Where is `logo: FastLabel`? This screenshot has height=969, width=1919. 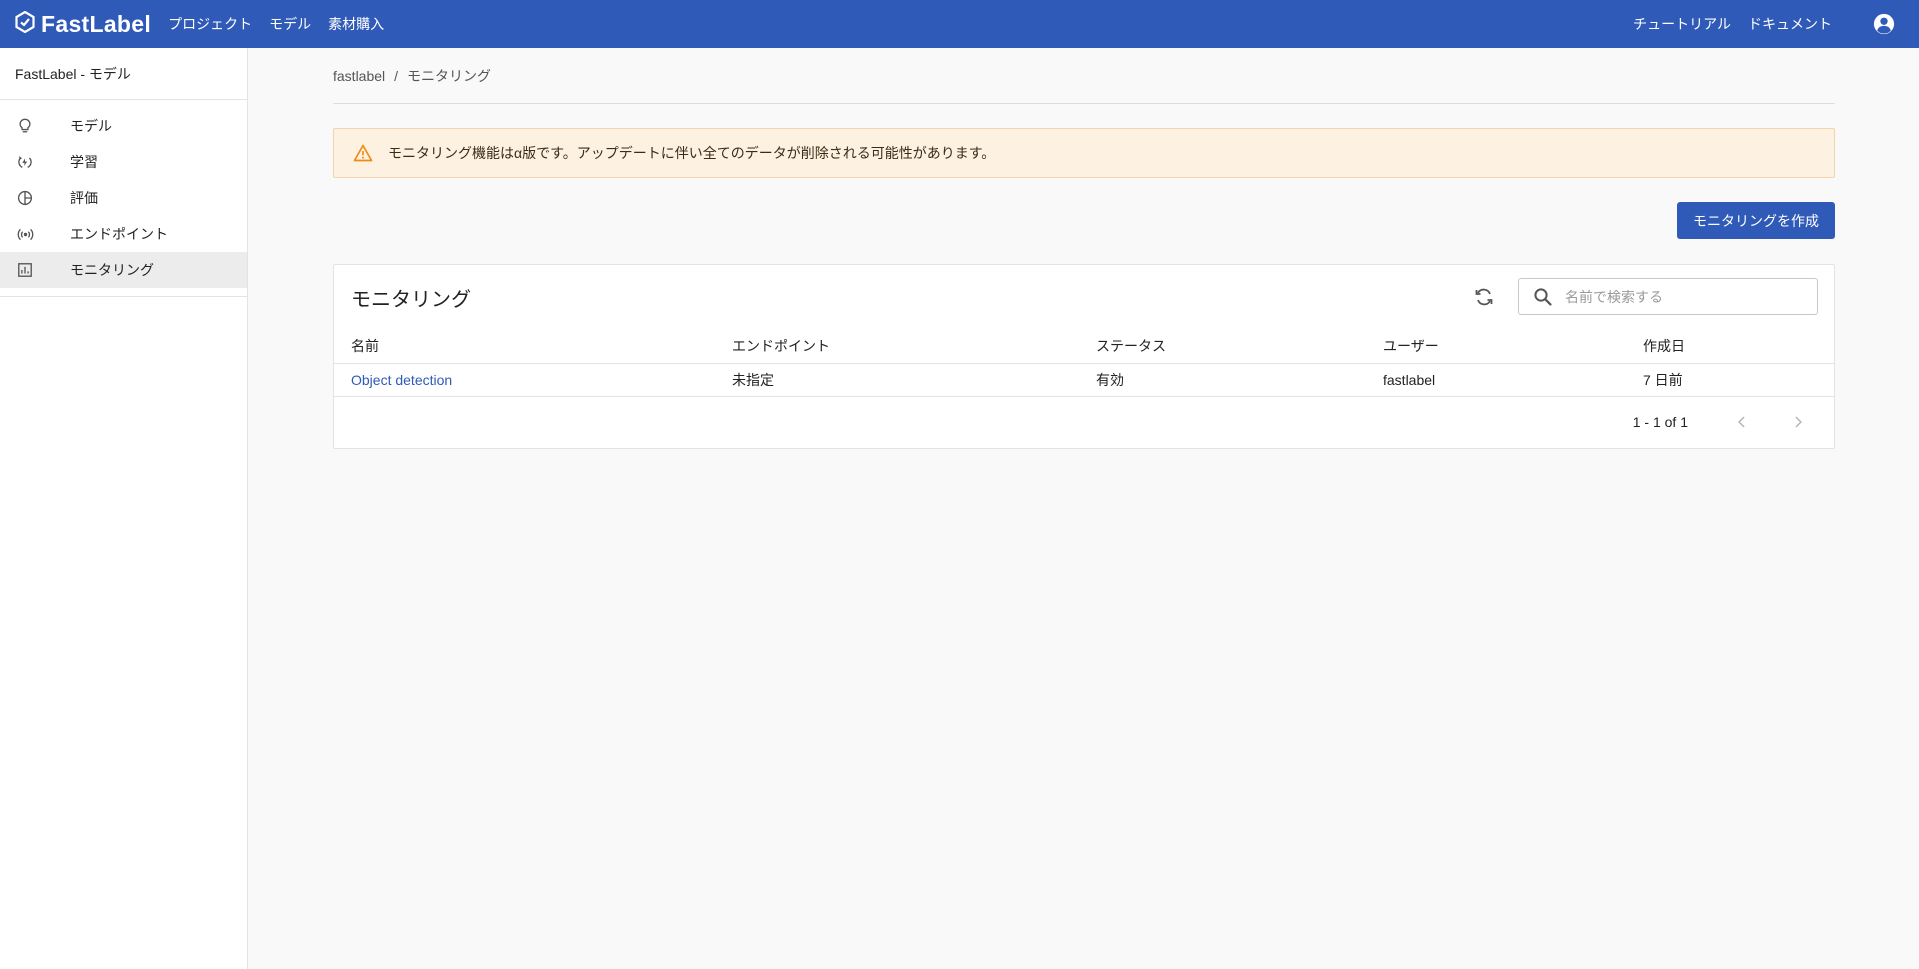
logo: FastLabel is located at coordinates (83, 24).